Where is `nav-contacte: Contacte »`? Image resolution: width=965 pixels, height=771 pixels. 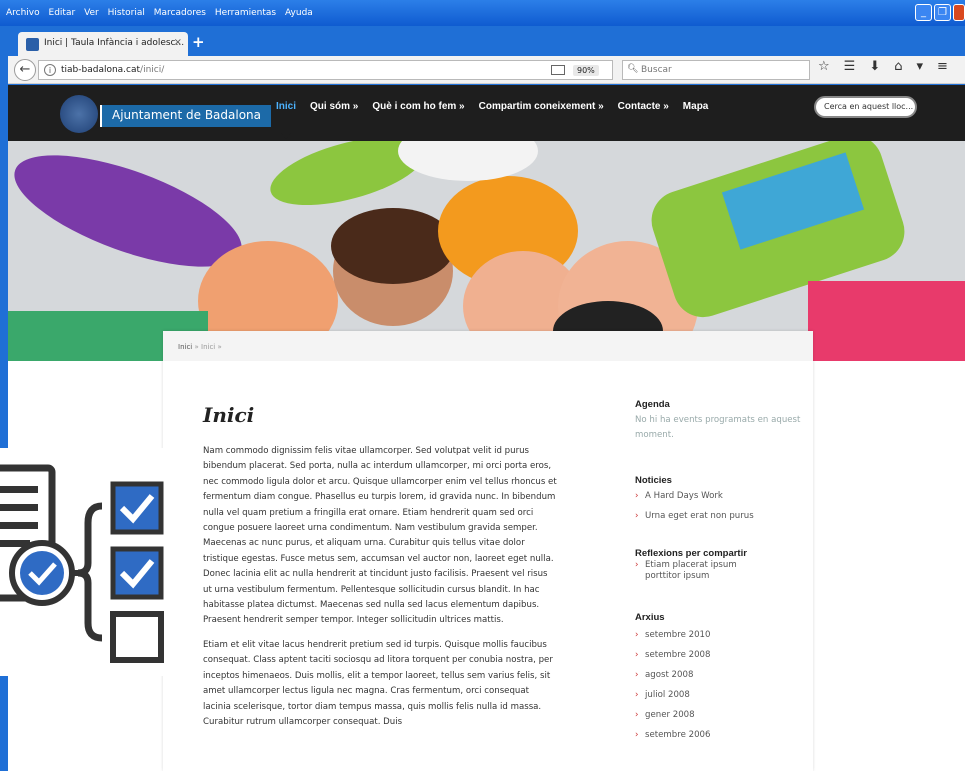 nav-contacte: Contacte » is located at coordinates (643, 106).